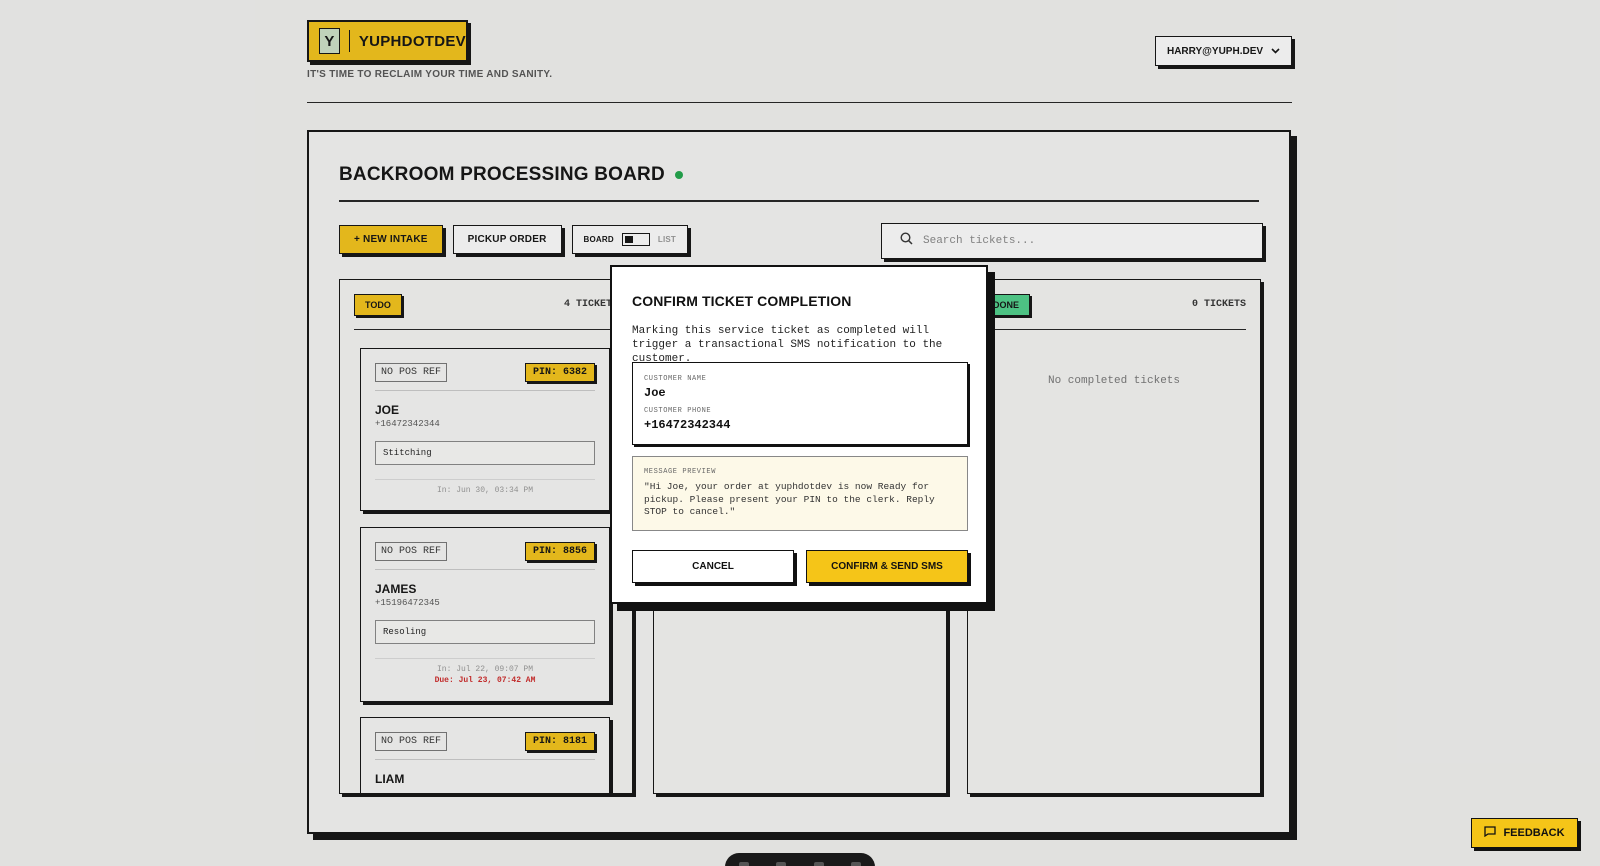 Image resolution: width=1600 pixels, height=866 pixels. Describe the element at coordinates (655, 393) in the screenshot. I see `customer-name-value: Joe` at that location.